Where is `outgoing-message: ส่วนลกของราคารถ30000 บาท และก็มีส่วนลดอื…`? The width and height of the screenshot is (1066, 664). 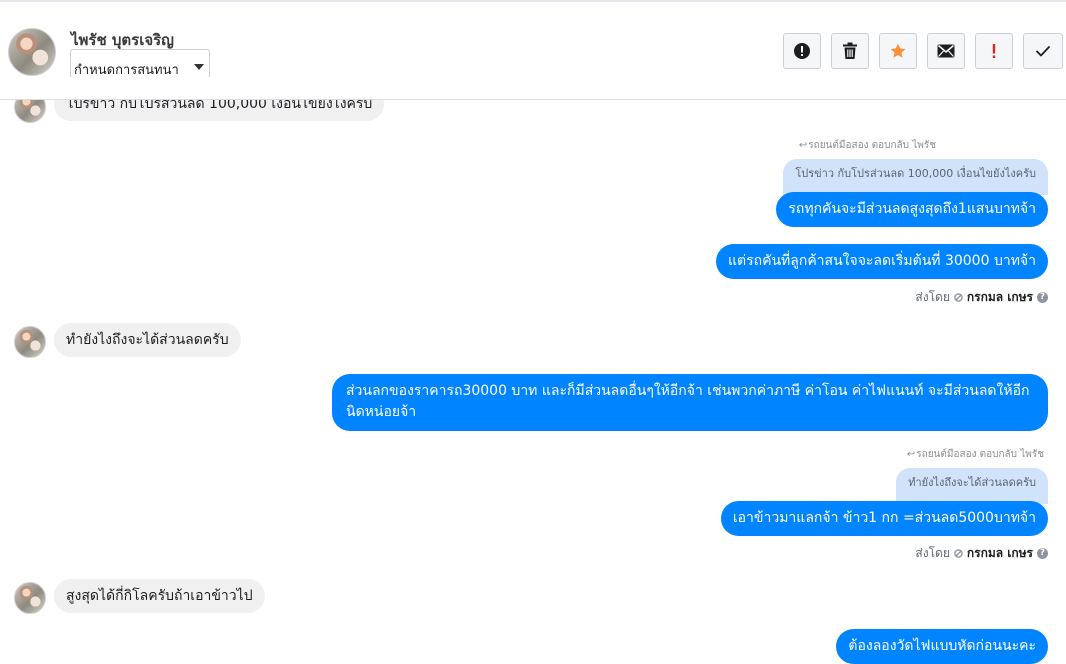 outgoing-message: ส่วนลกของราคารถ30000 บาท และก็มีส่วนลดอื… is located at coordinates (690, 402).